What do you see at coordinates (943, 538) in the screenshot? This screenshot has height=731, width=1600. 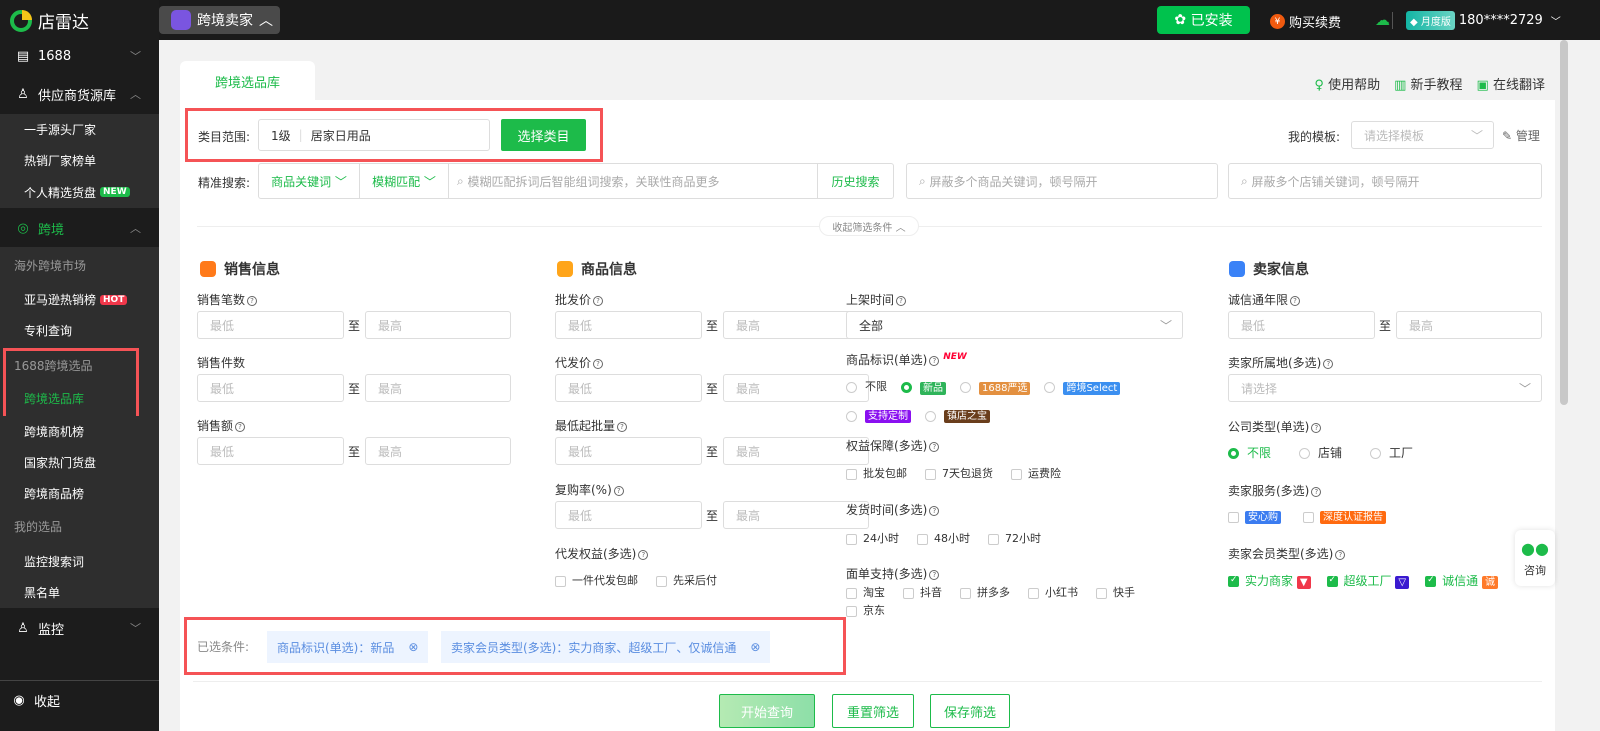 I see `checkbox-option: 48小时` at bounding box center [943, 538].